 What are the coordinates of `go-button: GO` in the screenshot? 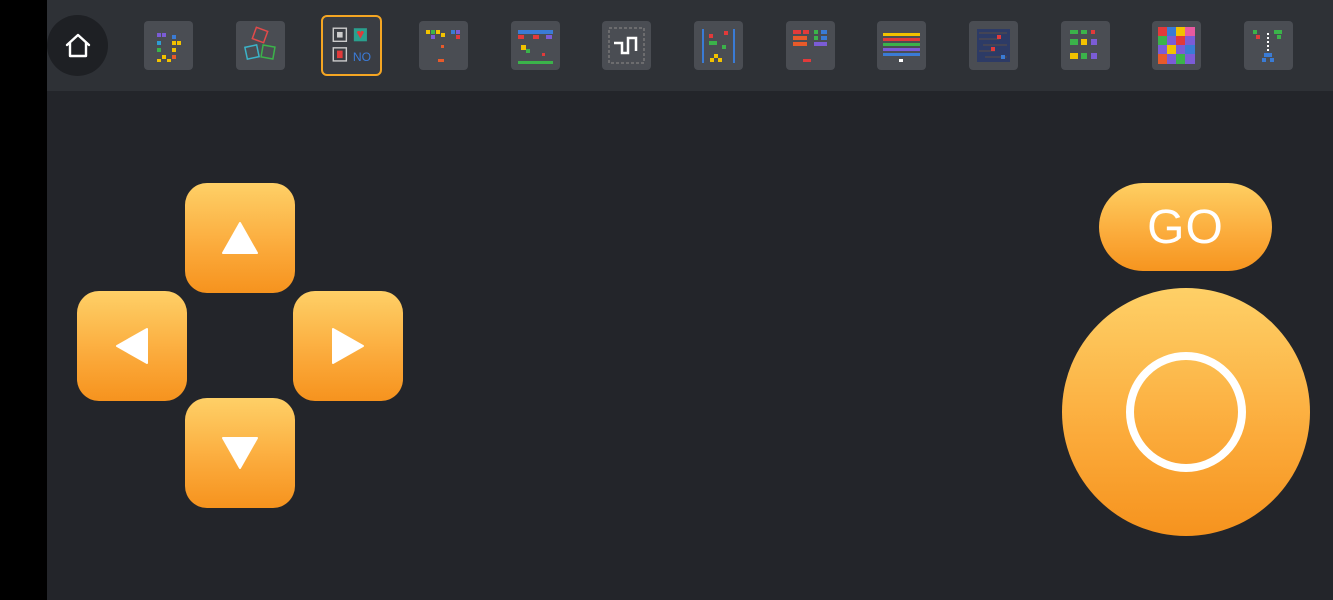 It's located at (1185, 227).